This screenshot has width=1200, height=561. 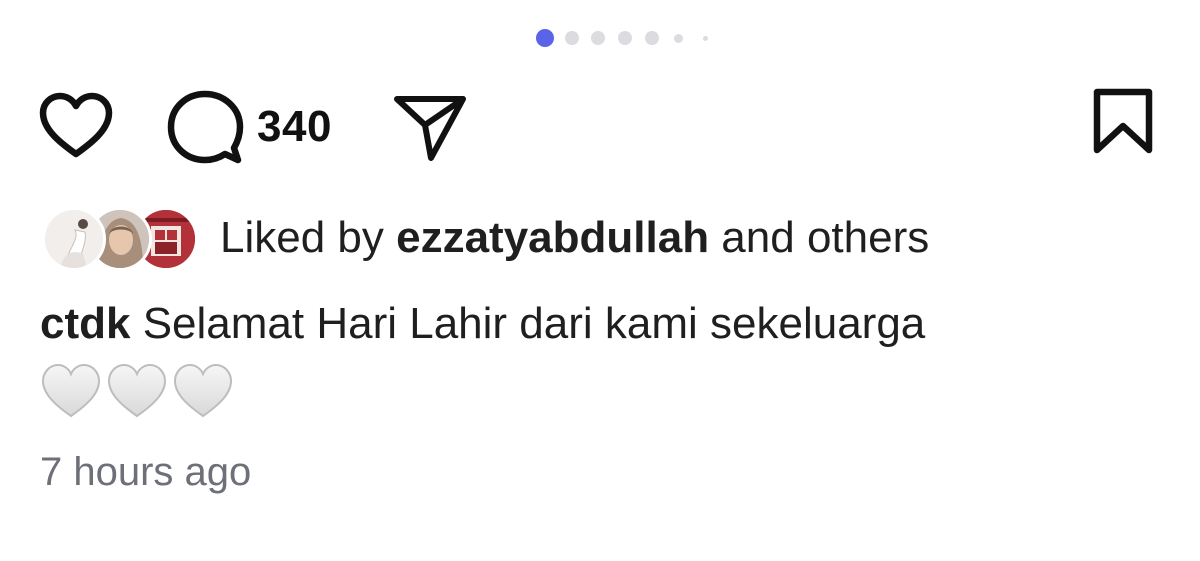 I want to click on liked-by-text: Liked by ezzatyabdullah and others, so click(x=574, y=238).